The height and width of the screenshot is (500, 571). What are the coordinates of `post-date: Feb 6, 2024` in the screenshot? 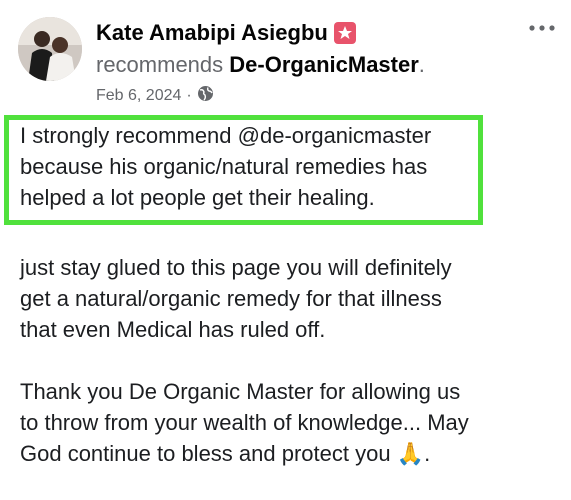 It's located at (138, 96).